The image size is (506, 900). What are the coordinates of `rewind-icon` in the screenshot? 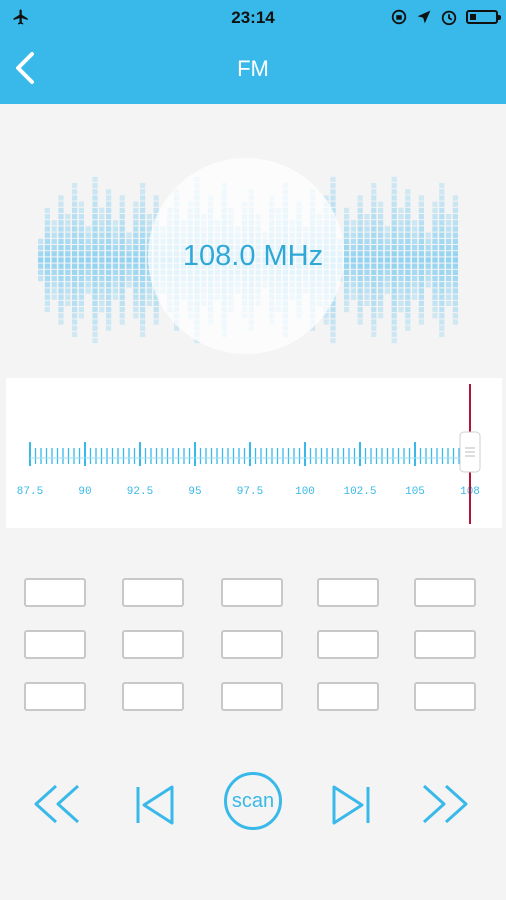 It's located at (57, 804).